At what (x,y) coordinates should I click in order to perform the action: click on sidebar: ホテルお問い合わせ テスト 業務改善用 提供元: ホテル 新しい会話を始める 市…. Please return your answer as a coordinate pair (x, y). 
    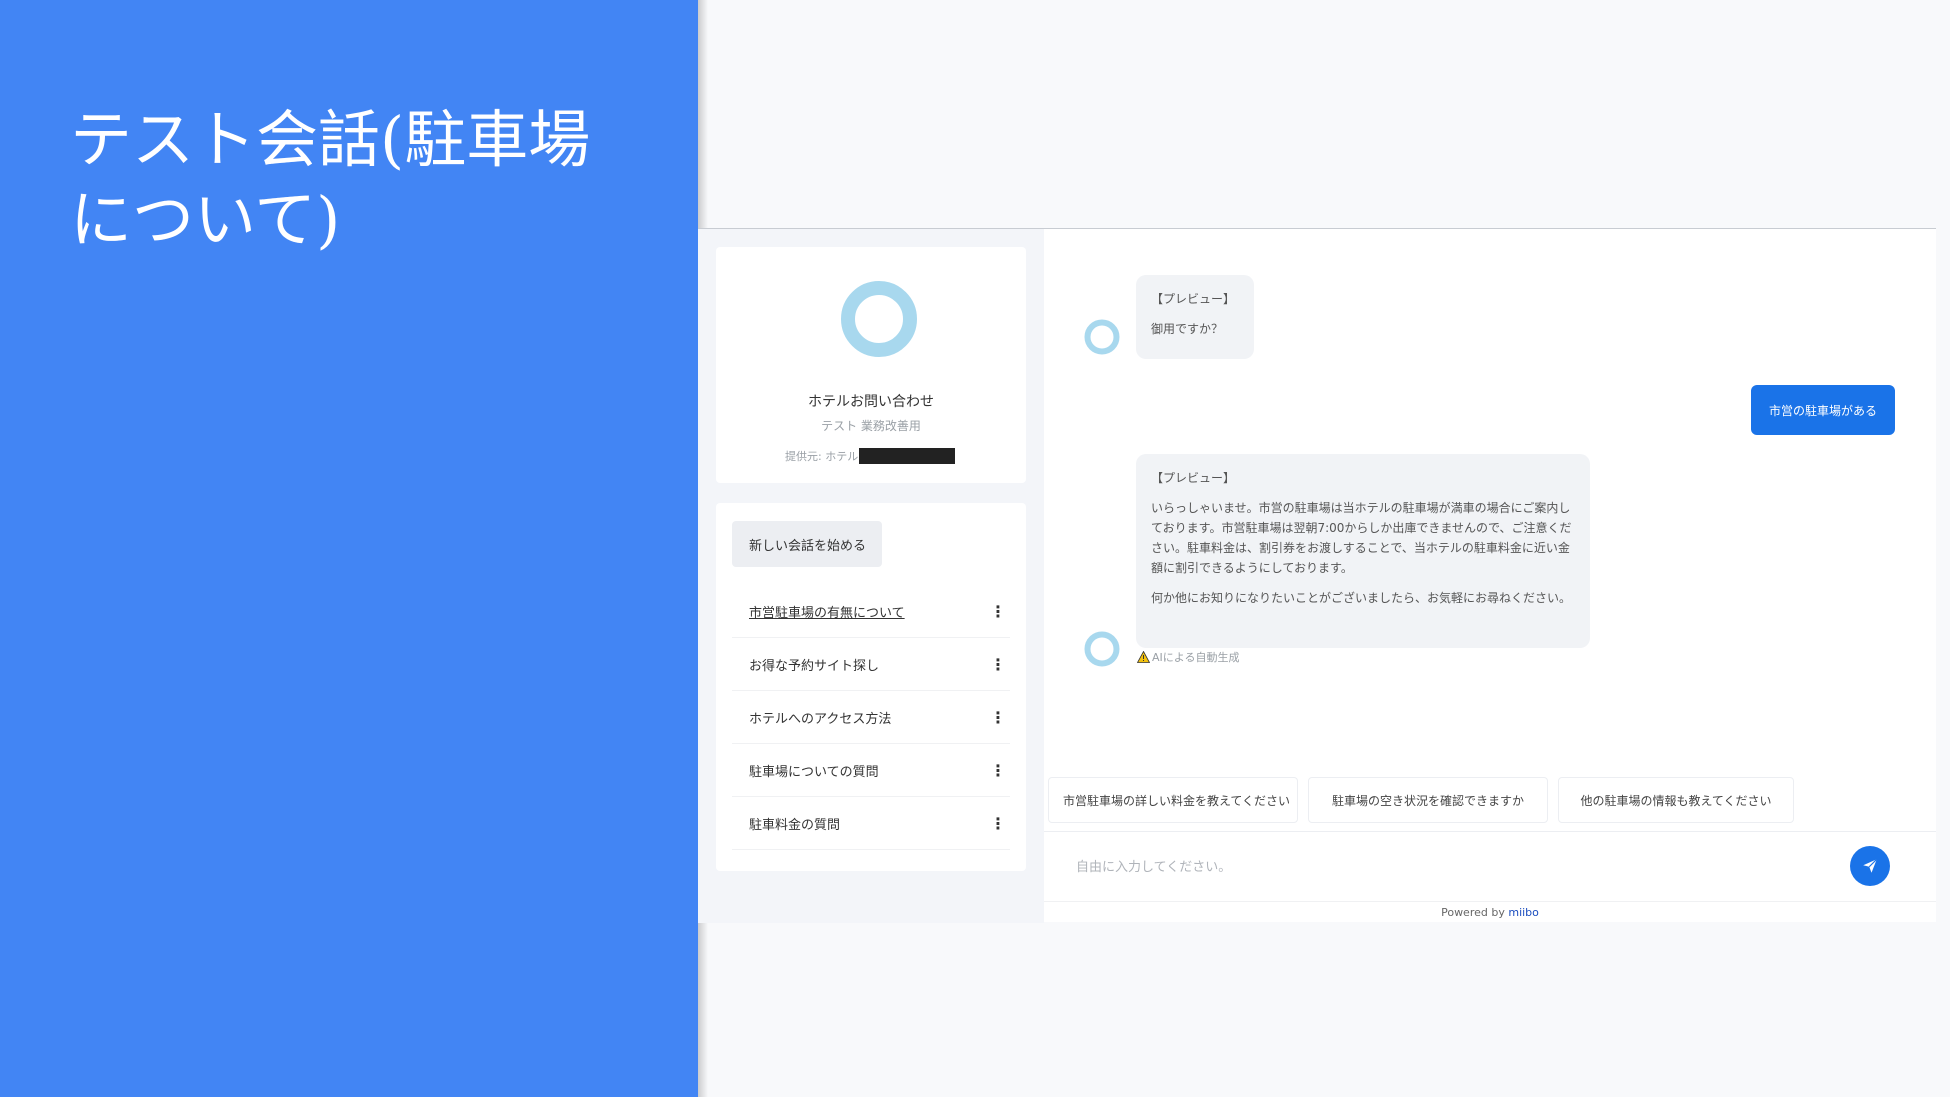
    Looking at the image, I should click on (871, 576).